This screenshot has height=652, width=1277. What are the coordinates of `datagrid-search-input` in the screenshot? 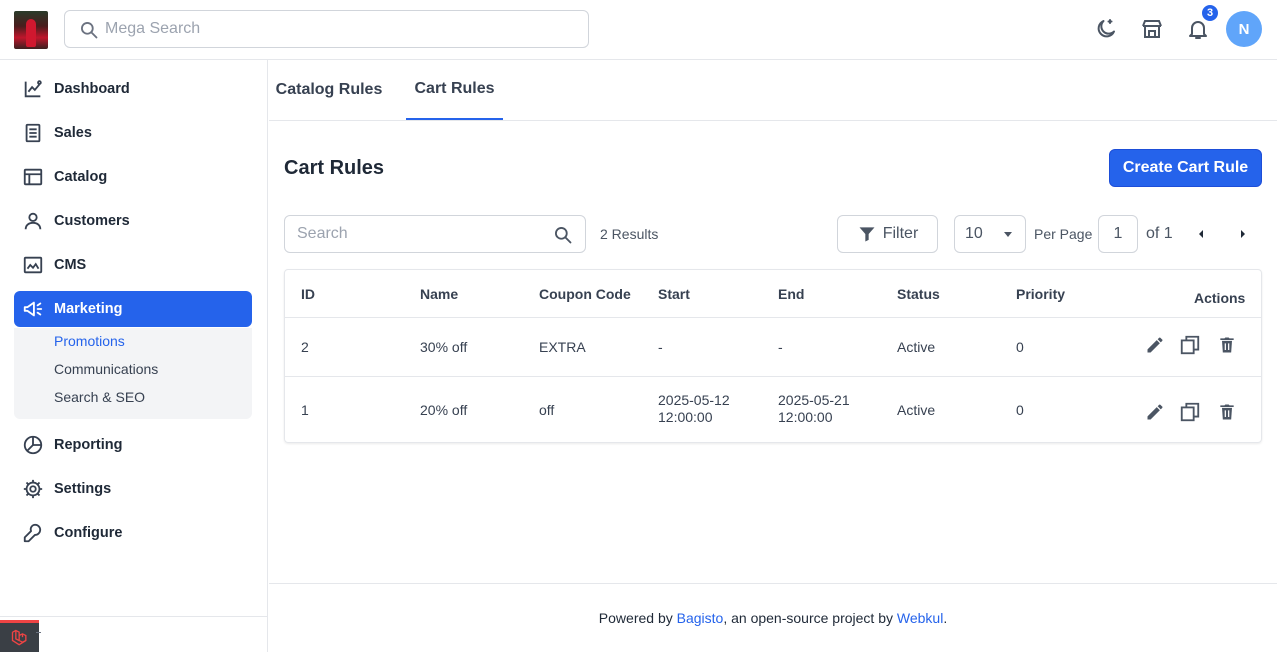 It's located at (422, 234).